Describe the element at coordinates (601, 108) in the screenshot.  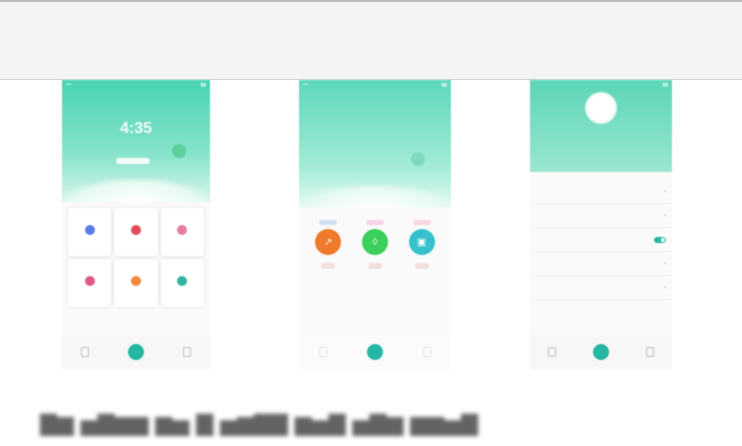
I see `avatar` at that location.